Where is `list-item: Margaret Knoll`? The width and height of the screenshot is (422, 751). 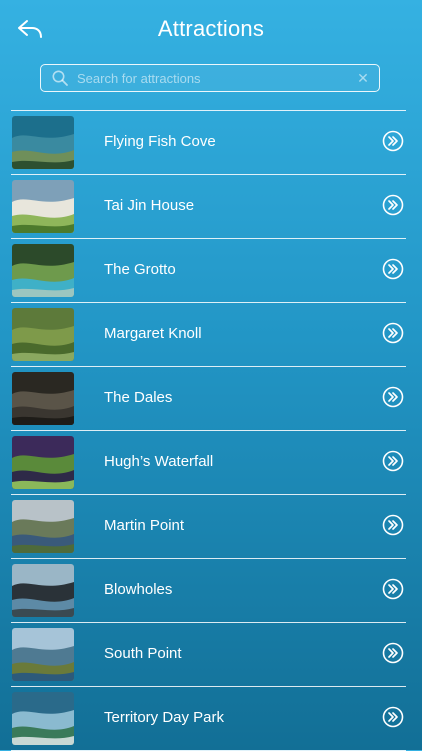 list-item: Margaret Knoll is located at coordinates (208, 335).